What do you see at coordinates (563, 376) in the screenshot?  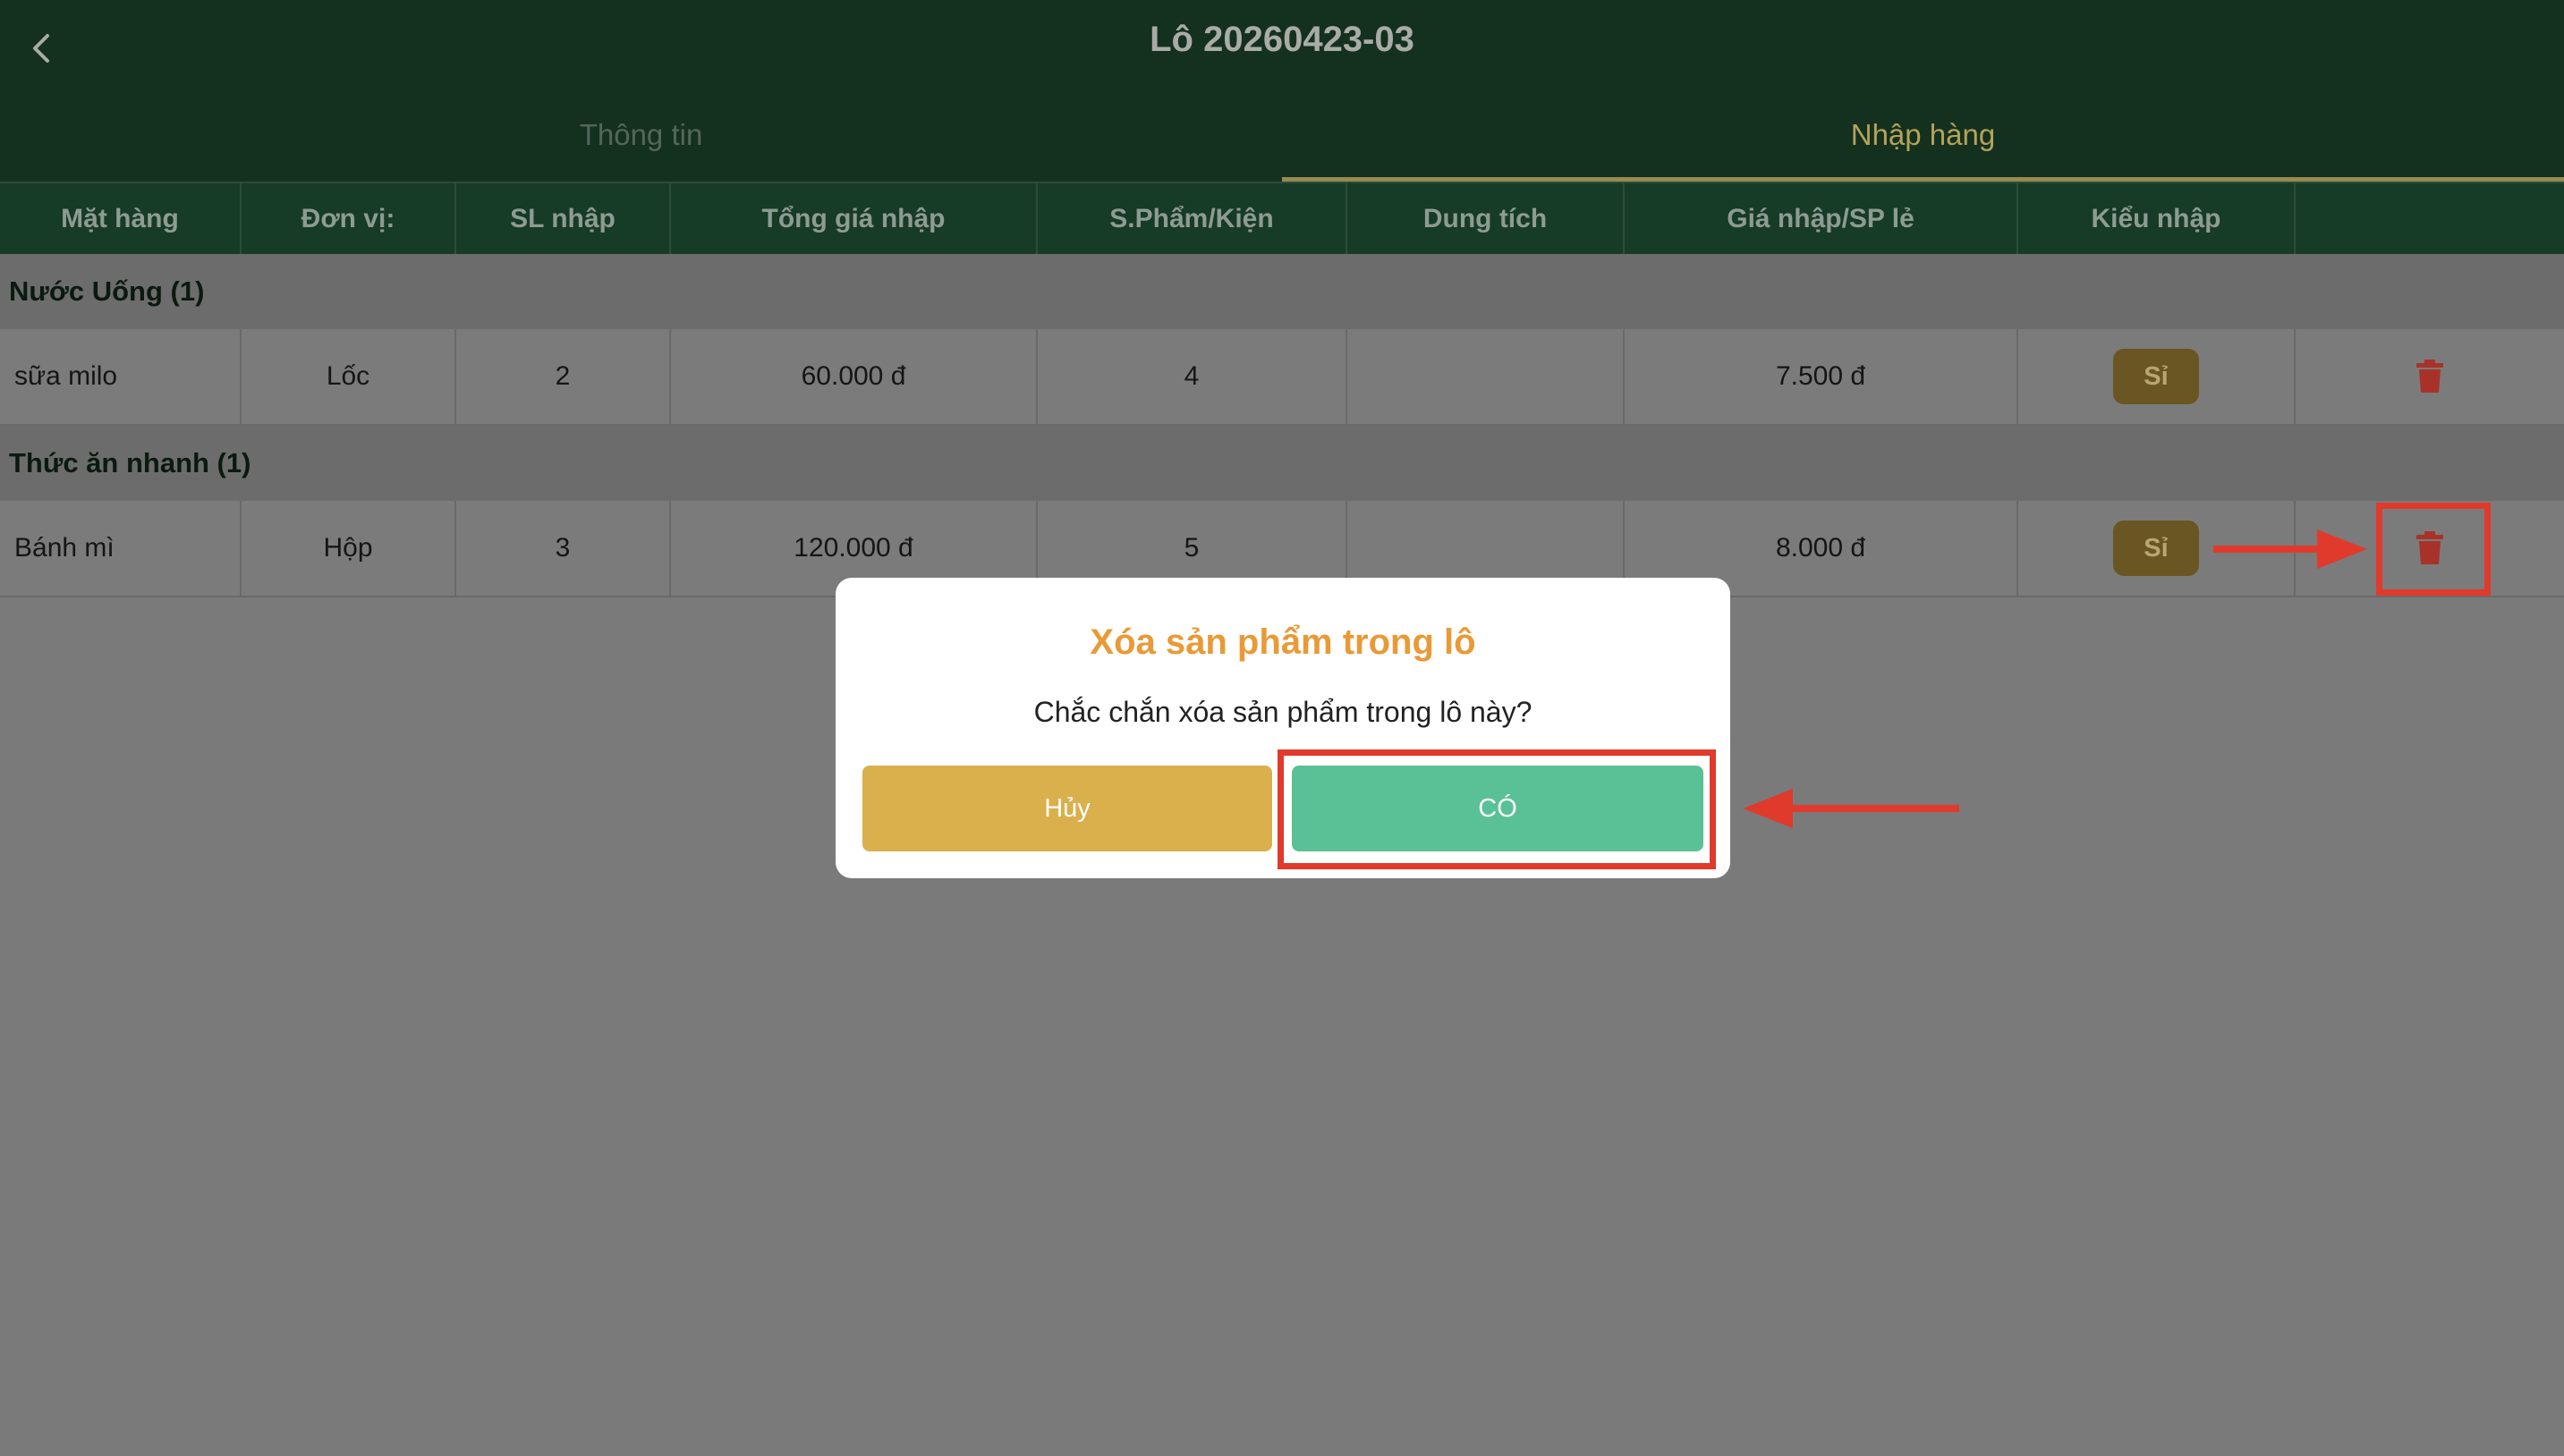 I see `cell-qty: 2` at bounding box center [563, 376].